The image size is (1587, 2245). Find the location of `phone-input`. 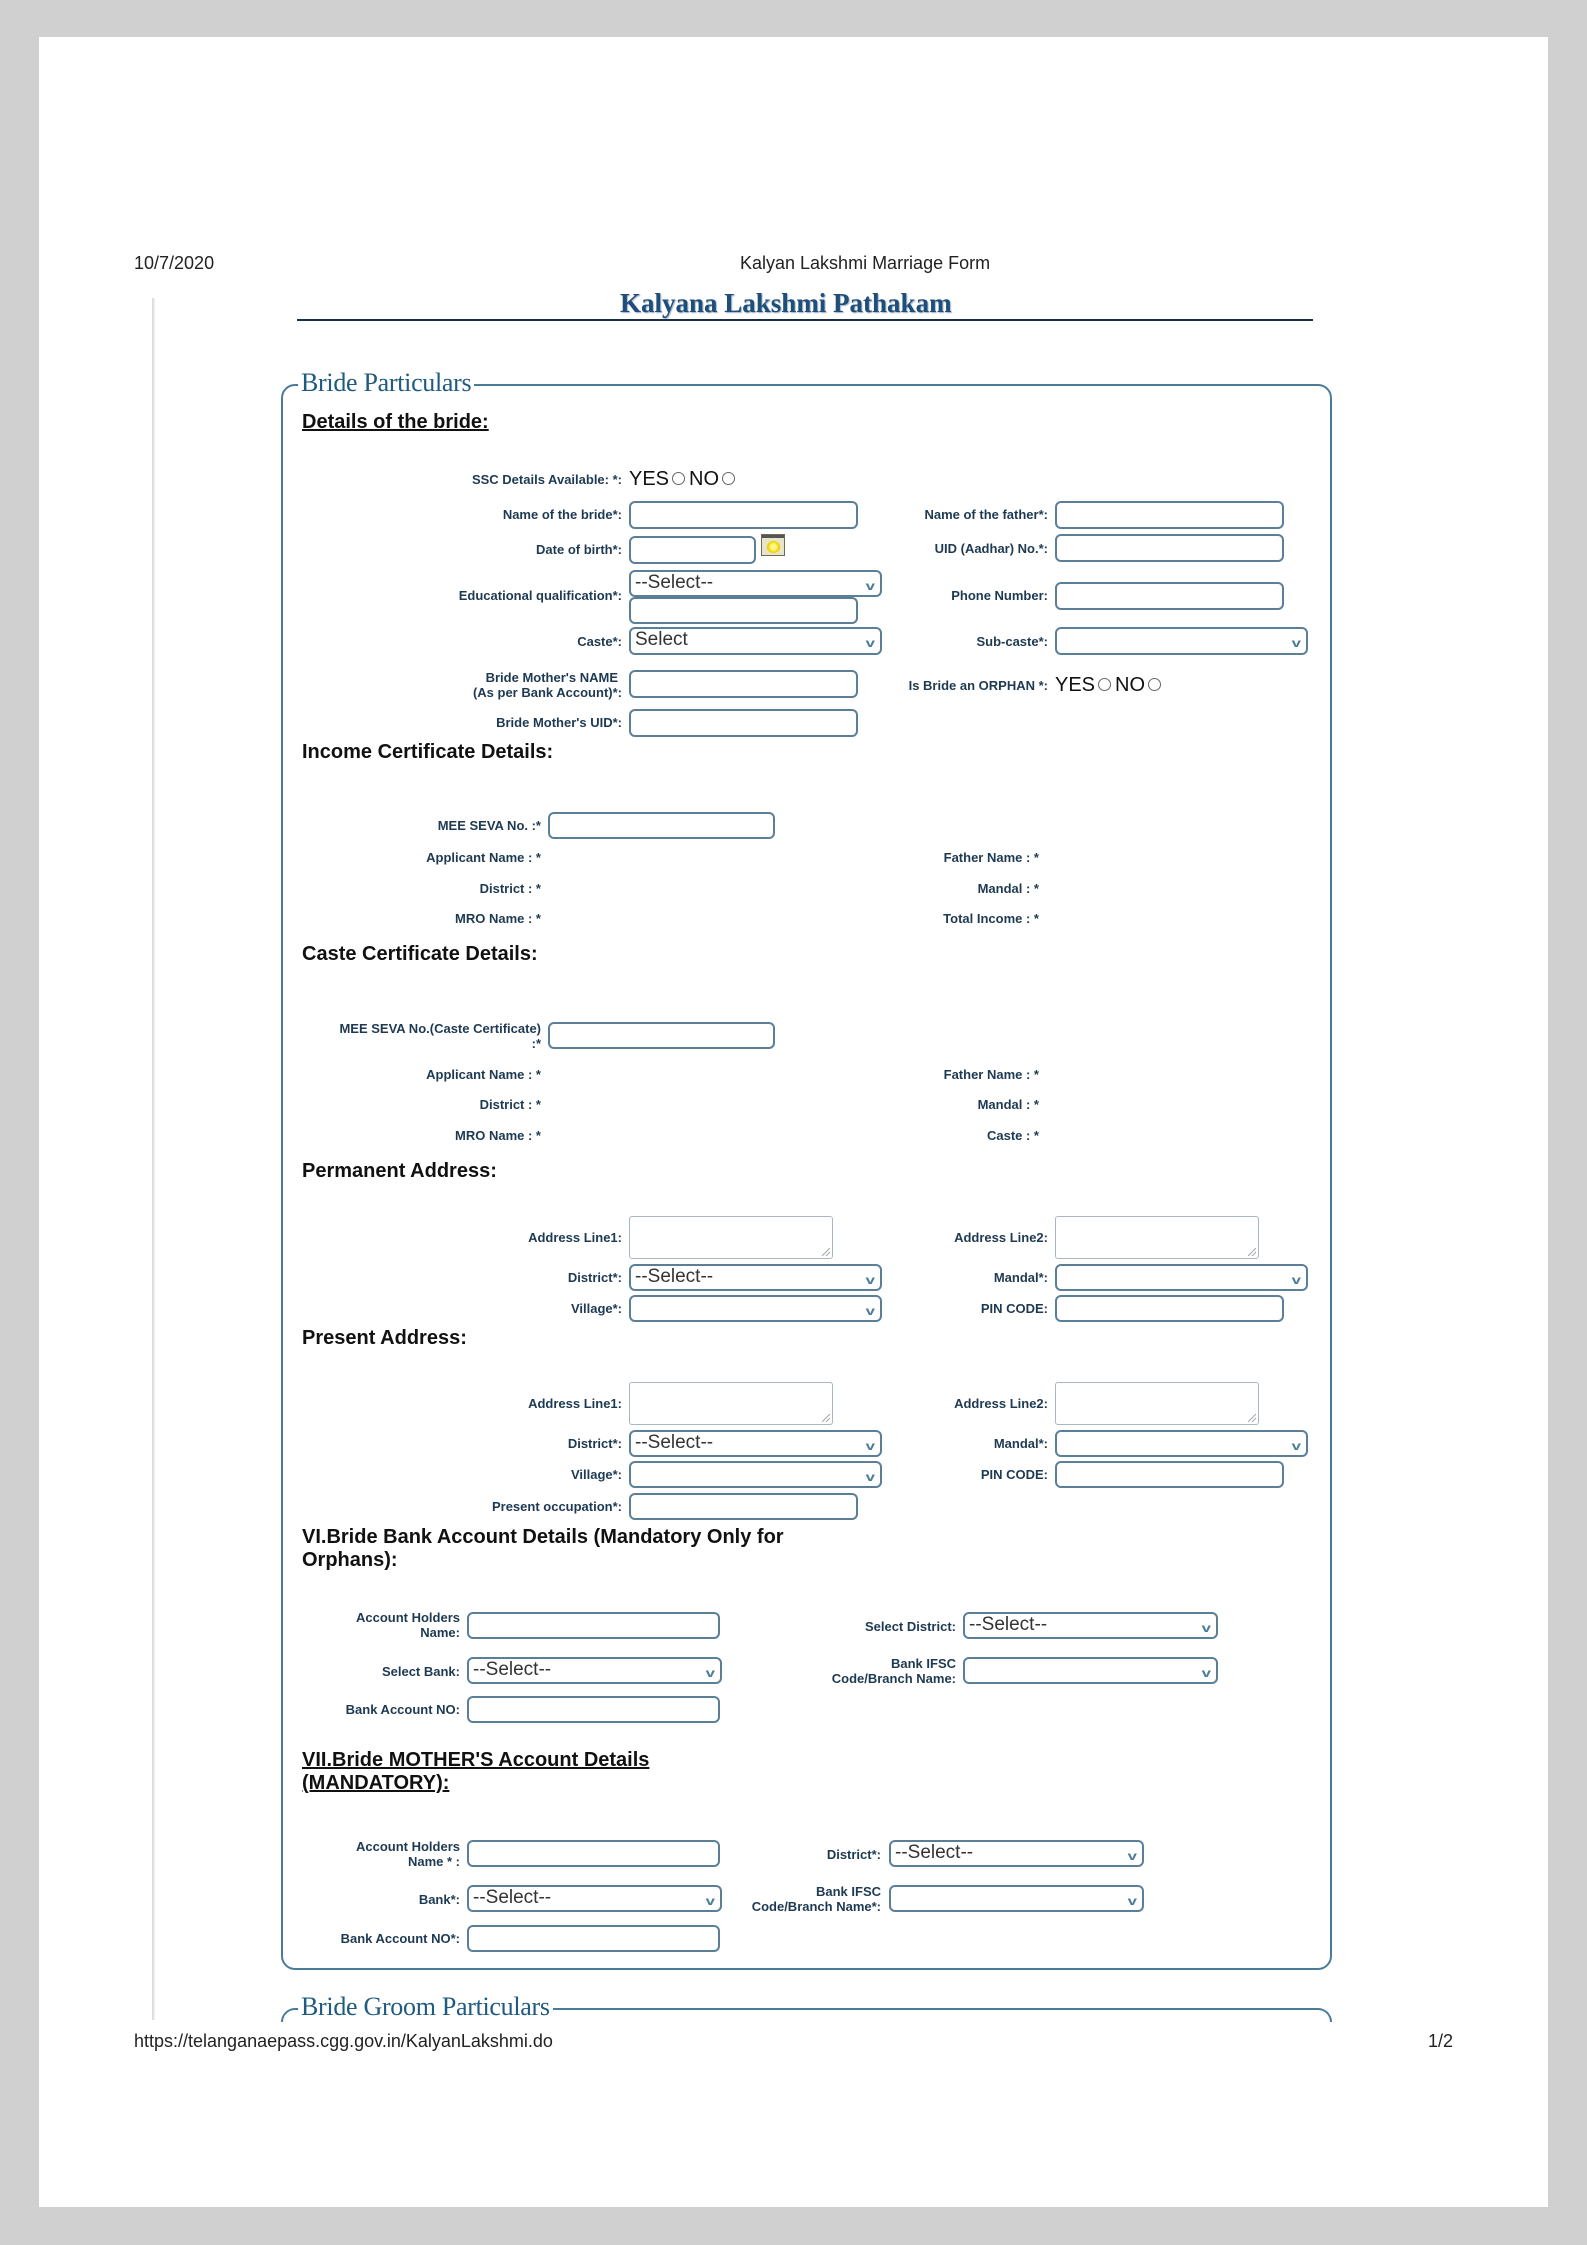

phone-input is located at coordinates (1169, 596).